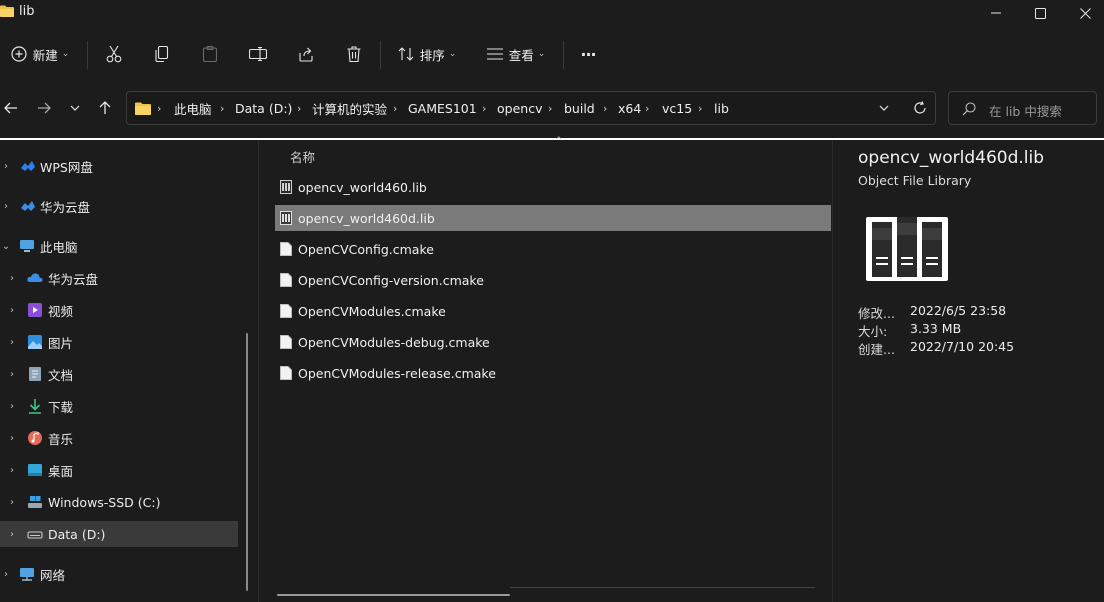 The height and width of the screenshot is (602, 1104). Describe the element at coordinates (1040, 13) in the screenshot. I see `maximize-button` at that location.